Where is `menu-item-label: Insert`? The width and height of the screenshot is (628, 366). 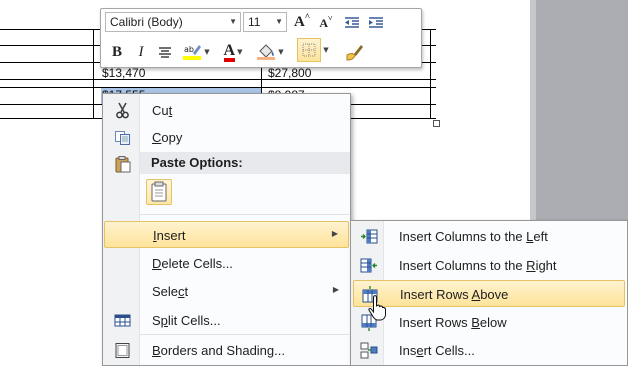 menu-item-label: Insert is located at coordinates (169, 235).